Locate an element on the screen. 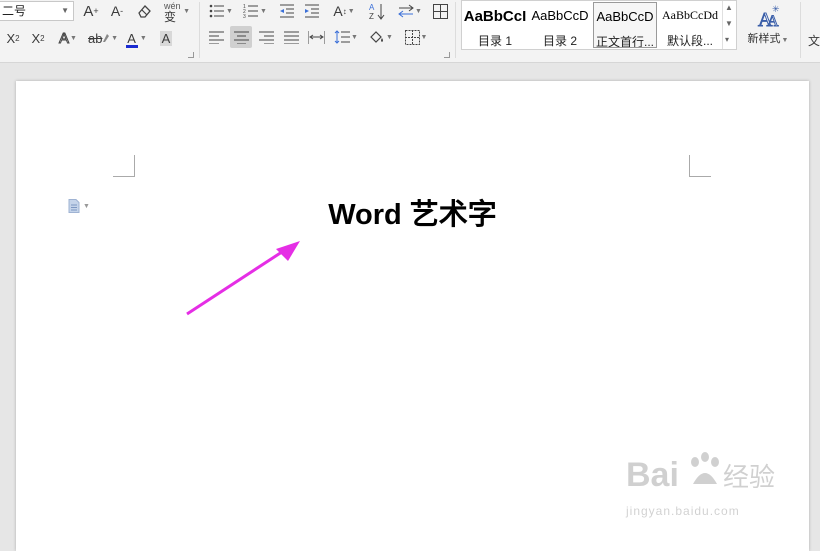  shading-button: ▼ is located at coordinates (381, 37).